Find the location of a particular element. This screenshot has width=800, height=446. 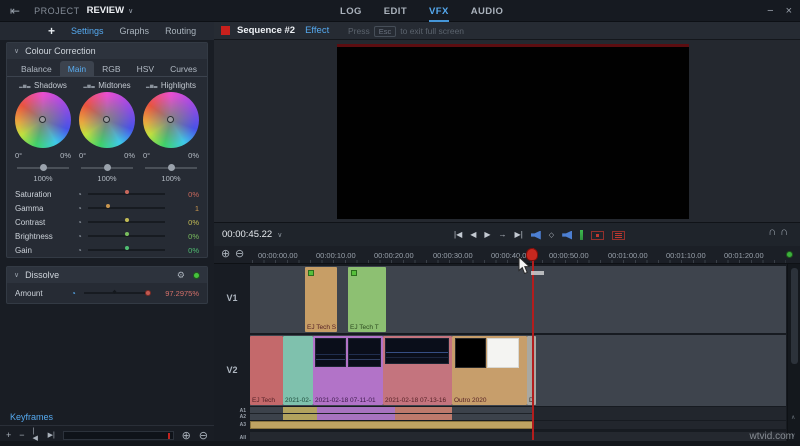

add-effect-button: + is located at coordinates (51, 31).